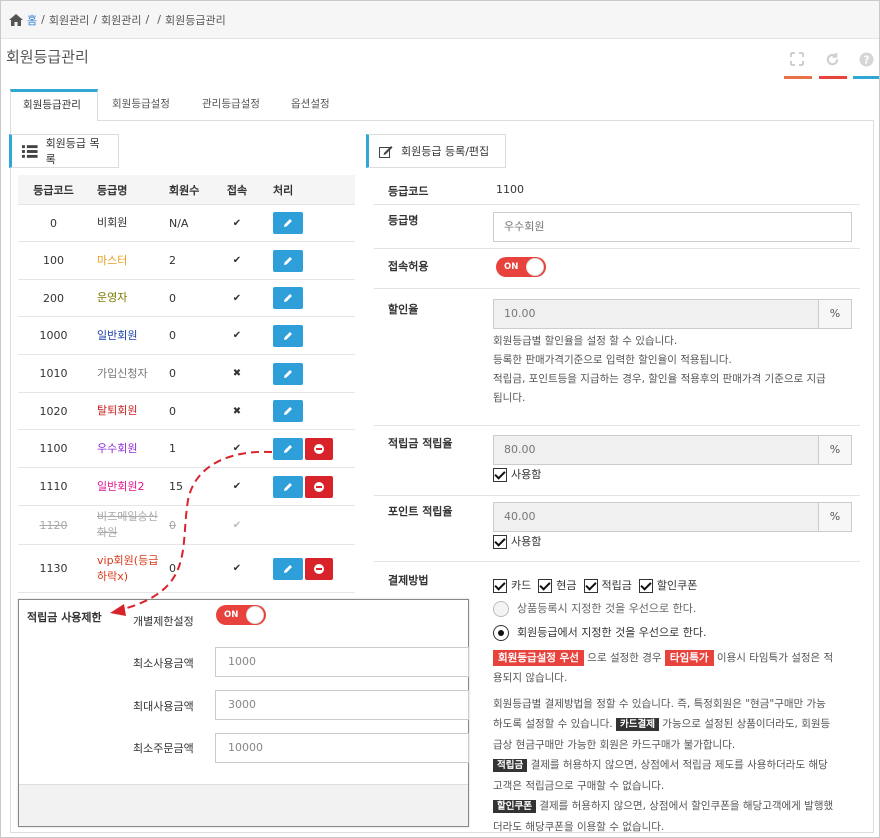 The height and width of the screenshot is (838, 880). What do you see at coordinates (122, 373) in the screenshot?
I see `grade-name-cell: 가입신청자` at bounding box center [122, 373].